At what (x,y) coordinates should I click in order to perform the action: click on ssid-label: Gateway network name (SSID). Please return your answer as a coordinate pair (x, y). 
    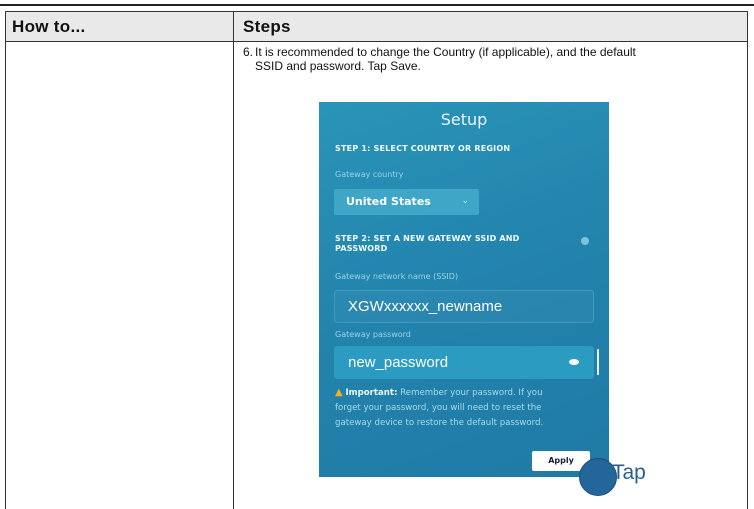
    Looking at the image, I should click on (397, 276).